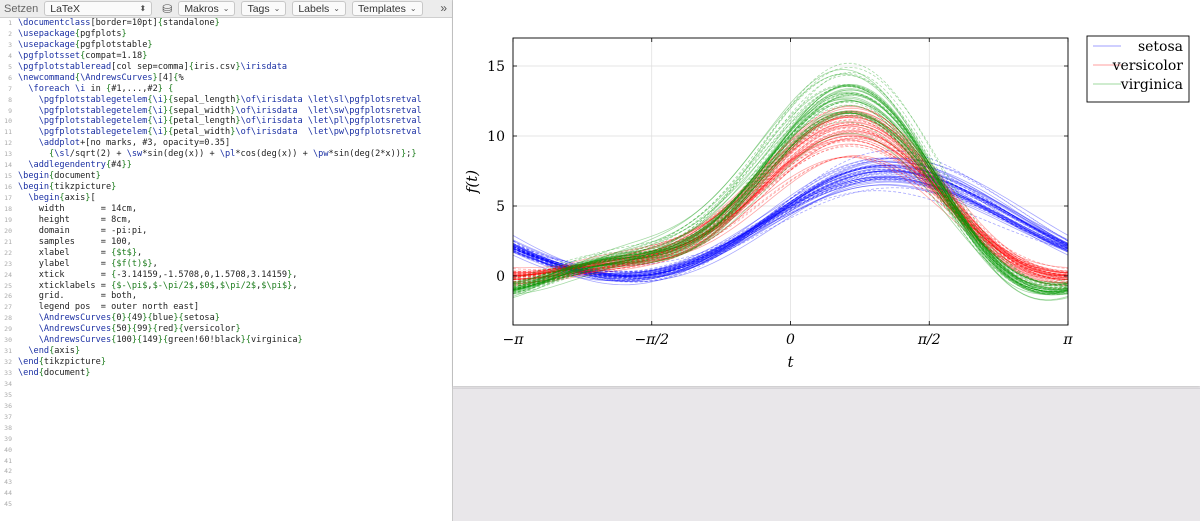  What do you see at coordinates (101, 88) in the screenshot?
I see `code-text: \foreach \i in {#1,...,#2} {` at bounding box center [101, 88].